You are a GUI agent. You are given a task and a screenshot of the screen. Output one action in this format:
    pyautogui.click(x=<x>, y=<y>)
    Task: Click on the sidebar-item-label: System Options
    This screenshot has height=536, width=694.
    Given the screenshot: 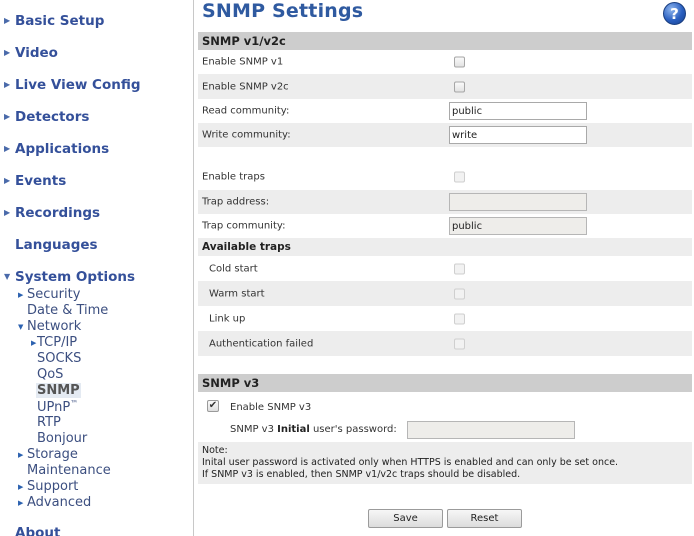 What is the action you would take?
    pyautogui.click(x=75, y=277)
    